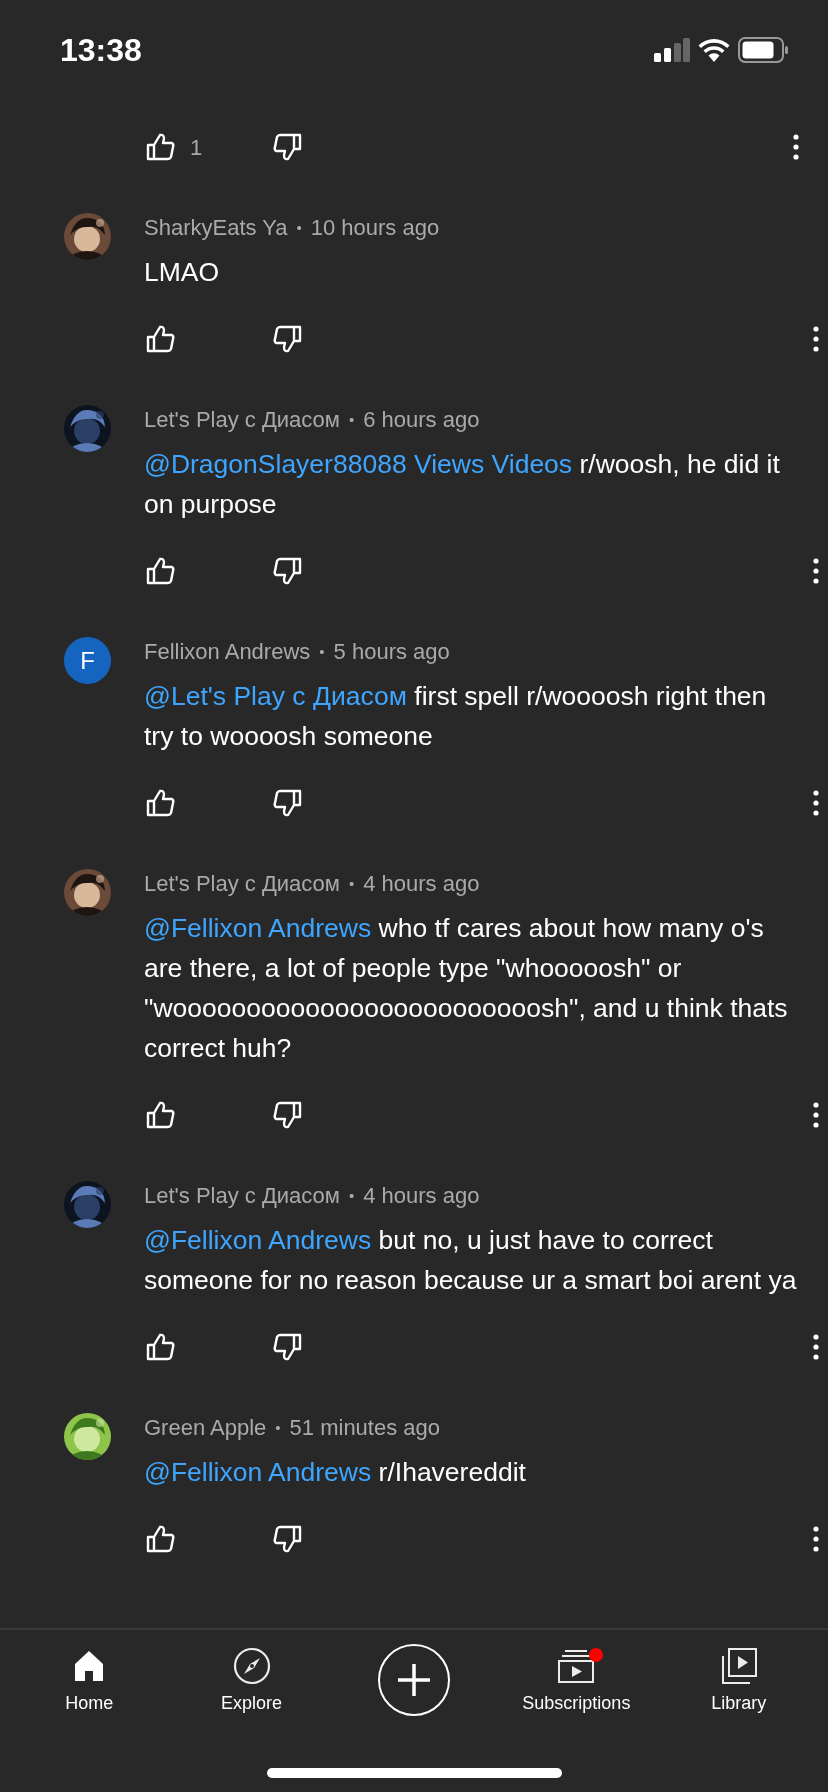 Image resolution: width=828 pixels, height=1792 pixels. Describe the element at coordinates (101, 50) in the screenshot. I see `clock-time: 13:38` at that location.